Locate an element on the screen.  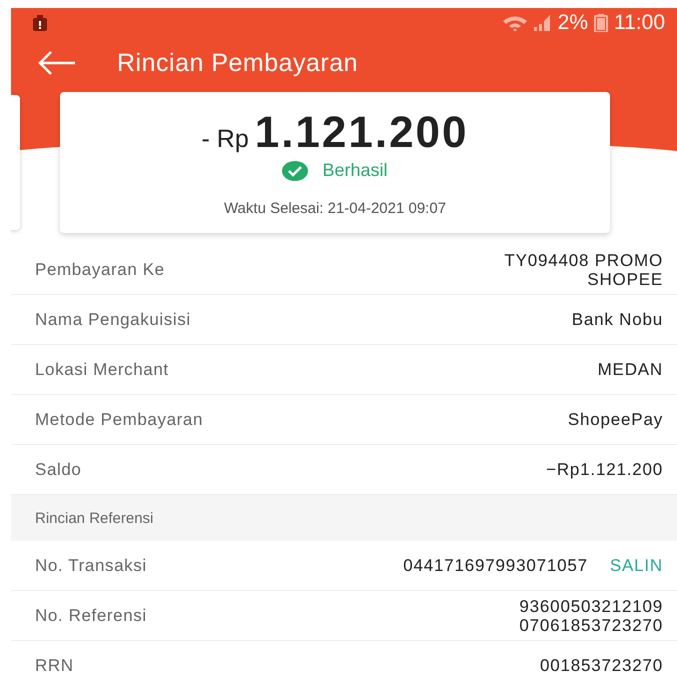
detail-value: −Rp1.121.200 is located at coordinates (604, 469).